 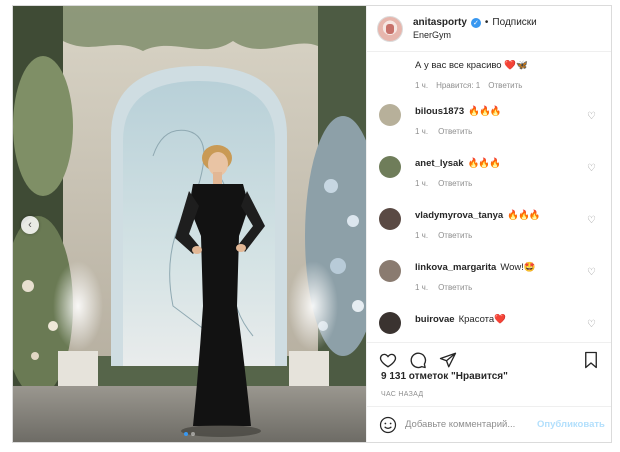 I want to click on header-text: anitasporty ✓ • Подписки EnerGym, so click(x=475, y=28).